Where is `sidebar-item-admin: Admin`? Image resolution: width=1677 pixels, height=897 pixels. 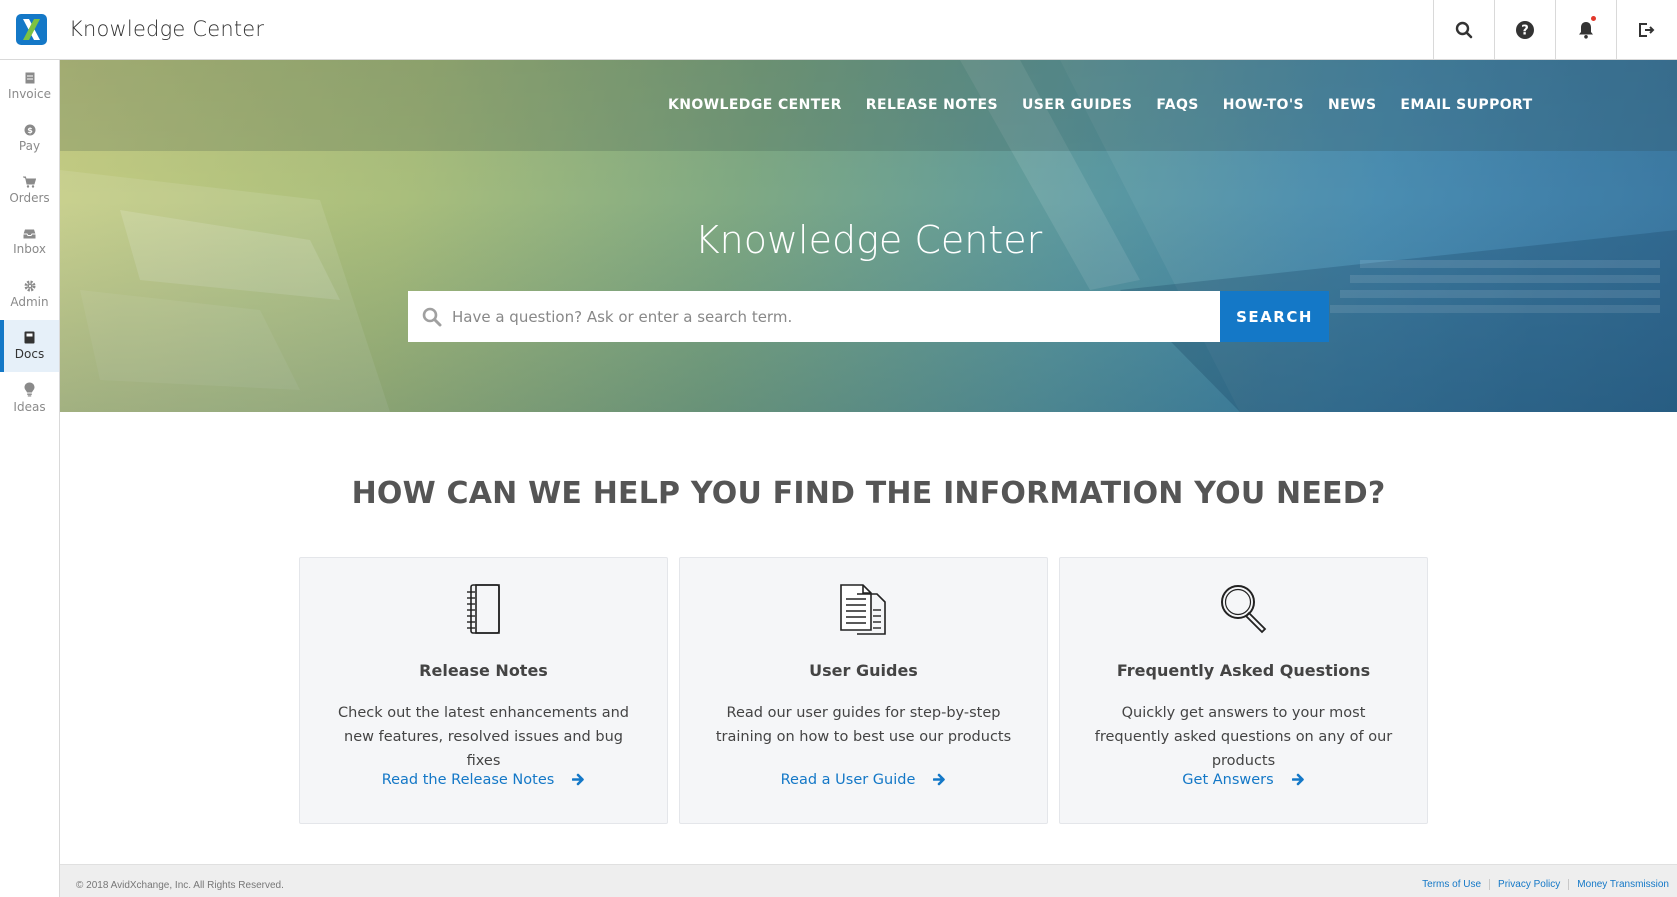
sidebar-item-admin: Admin is located at coordinates (29, 294).